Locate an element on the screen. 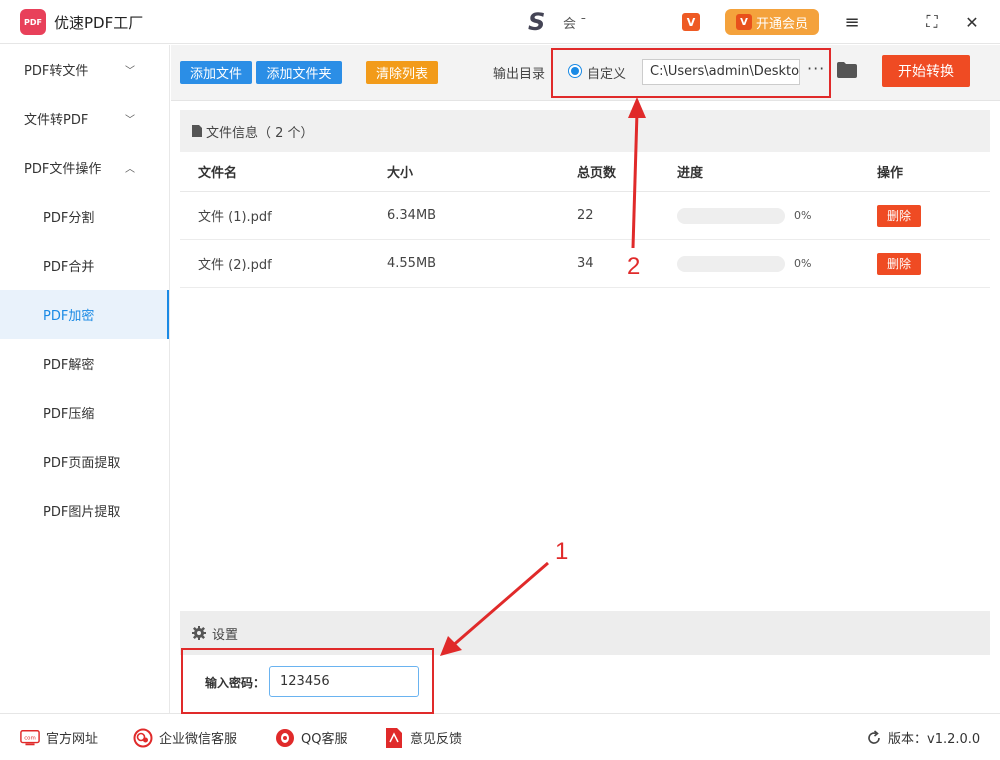 This screenshot has height=760, width=1000. file-pages: 22 is located at coordinates (585, 215).